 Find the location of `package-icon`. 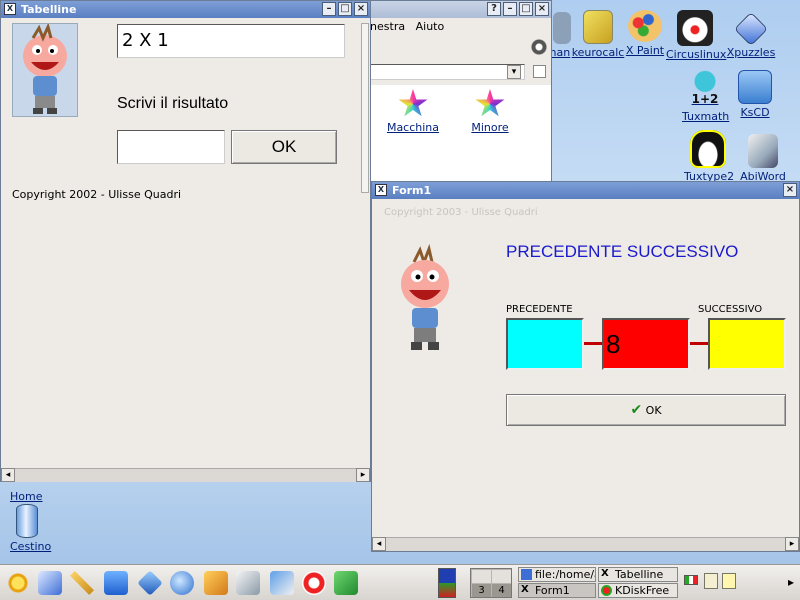

package-icon is located at coordinates (346, 583).